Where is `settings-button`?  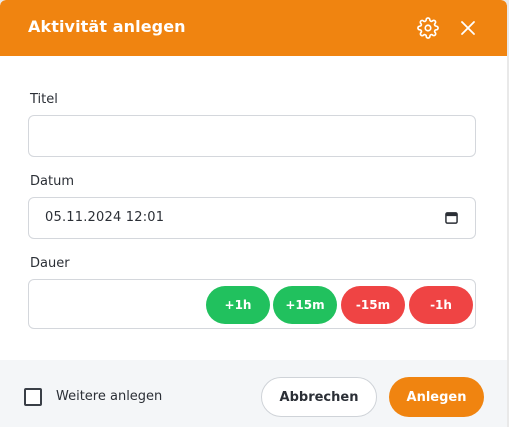
settings-button is located at coordinates (428, 28).